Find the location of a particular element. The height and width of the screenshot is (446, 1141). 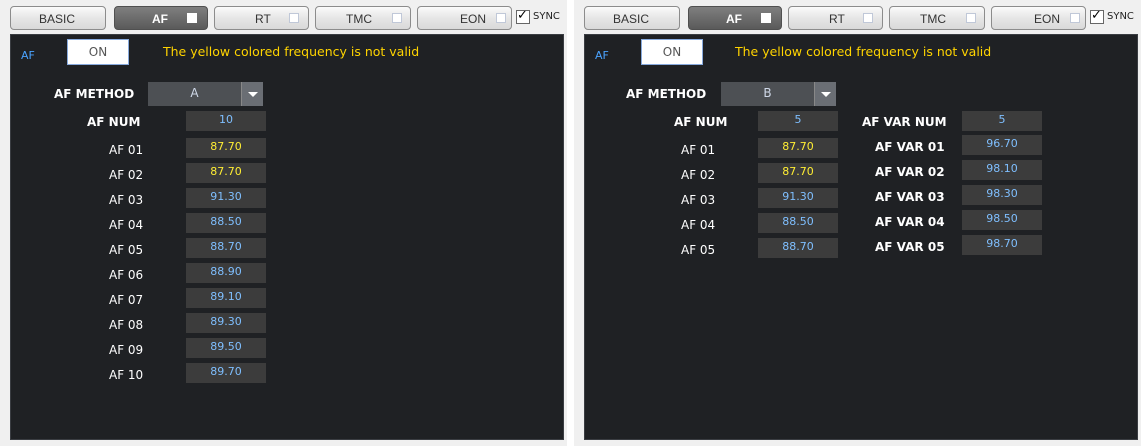

af-var-num-field: 5 is located at coordinates (1002, 121).